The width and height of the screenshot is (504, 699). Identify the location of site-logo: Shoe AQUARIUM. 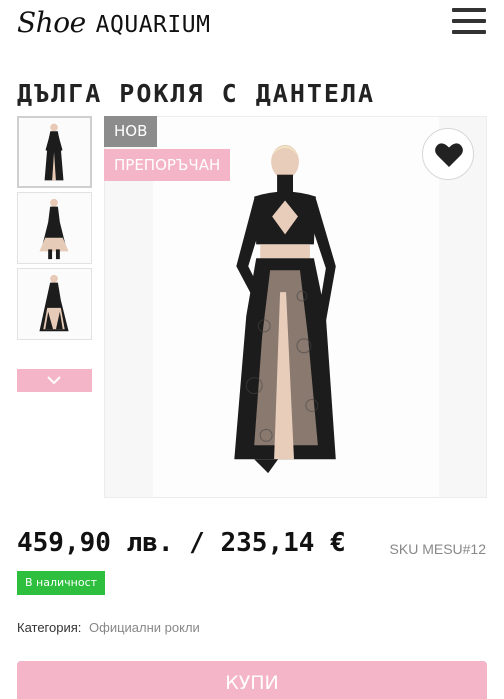
(113, 24).